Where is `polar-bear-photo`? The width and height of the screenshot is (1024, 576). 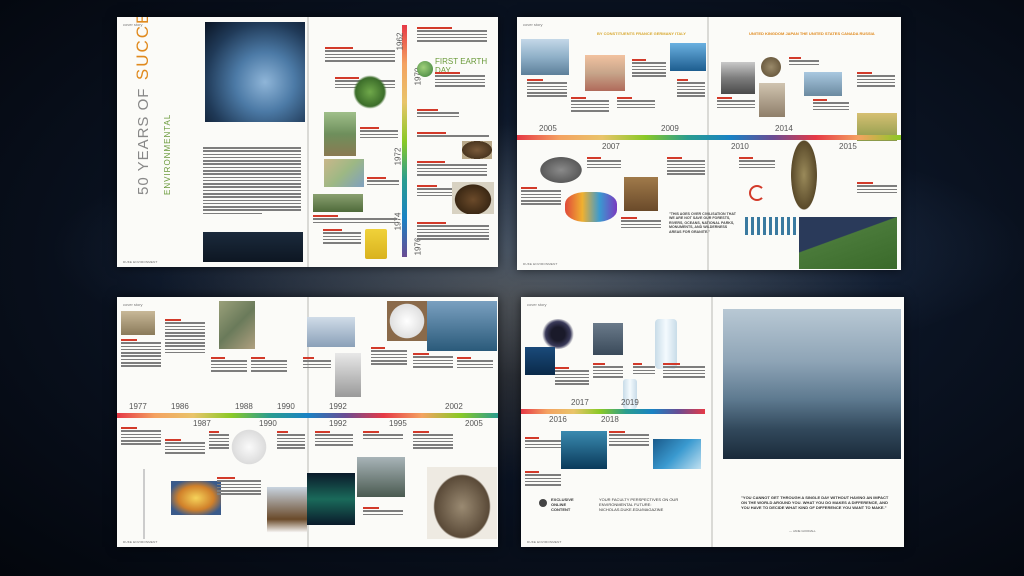
polar-bear-photo is located at coordinates (249, 447).